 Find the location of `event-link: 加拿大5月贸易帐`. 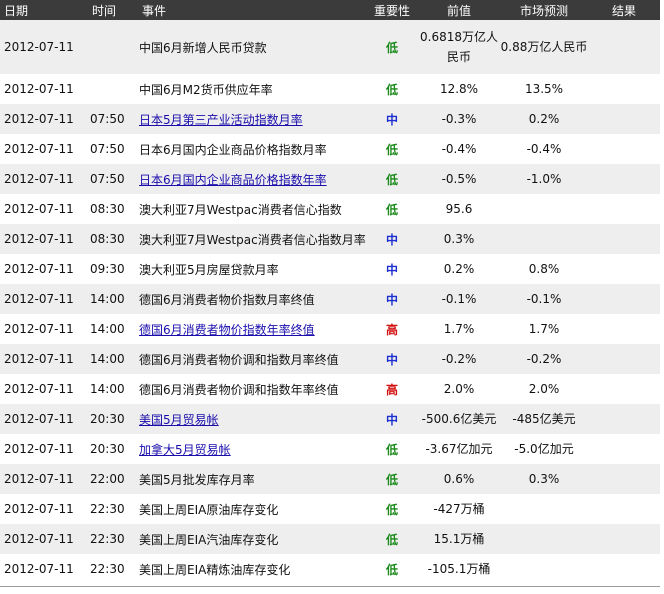

event-link: 加拿大5月贸易帐 is located at coordinates (185, 450).